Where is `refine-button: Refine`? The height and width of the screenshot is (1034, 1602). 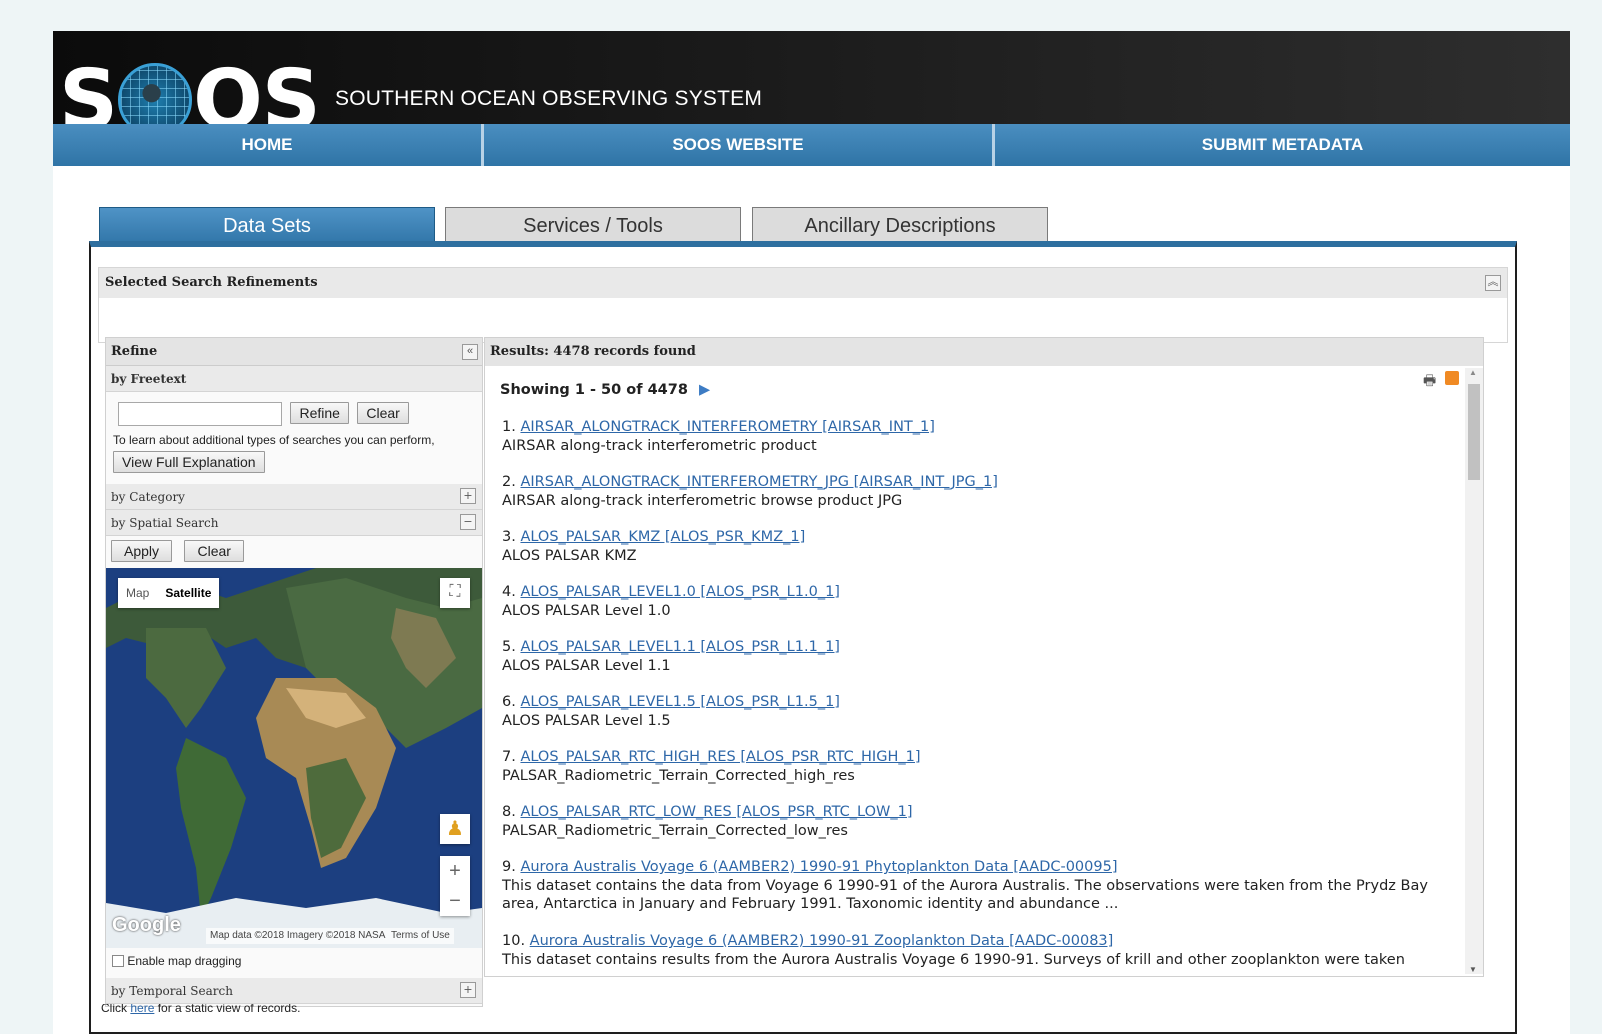
refine-button: Refine is located at coordinates (319, 413).